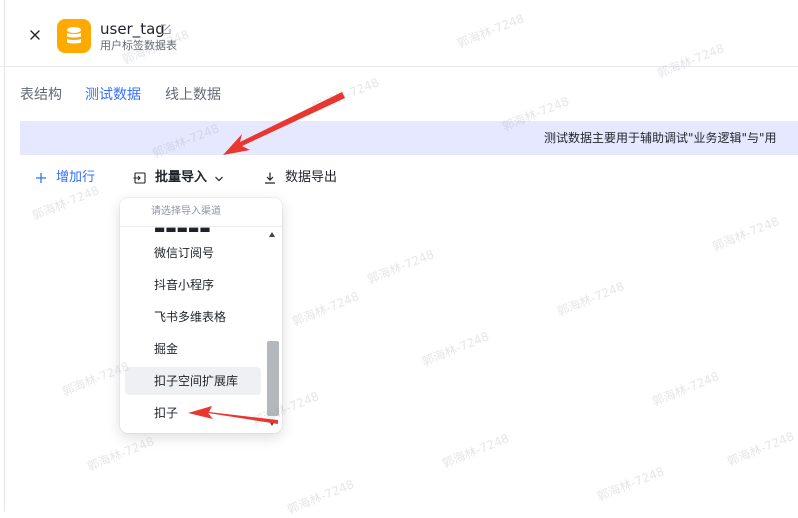 This screenshot has width=798, height=518. I want to click on batch-import-button: 批量导入, so click(180, 178).